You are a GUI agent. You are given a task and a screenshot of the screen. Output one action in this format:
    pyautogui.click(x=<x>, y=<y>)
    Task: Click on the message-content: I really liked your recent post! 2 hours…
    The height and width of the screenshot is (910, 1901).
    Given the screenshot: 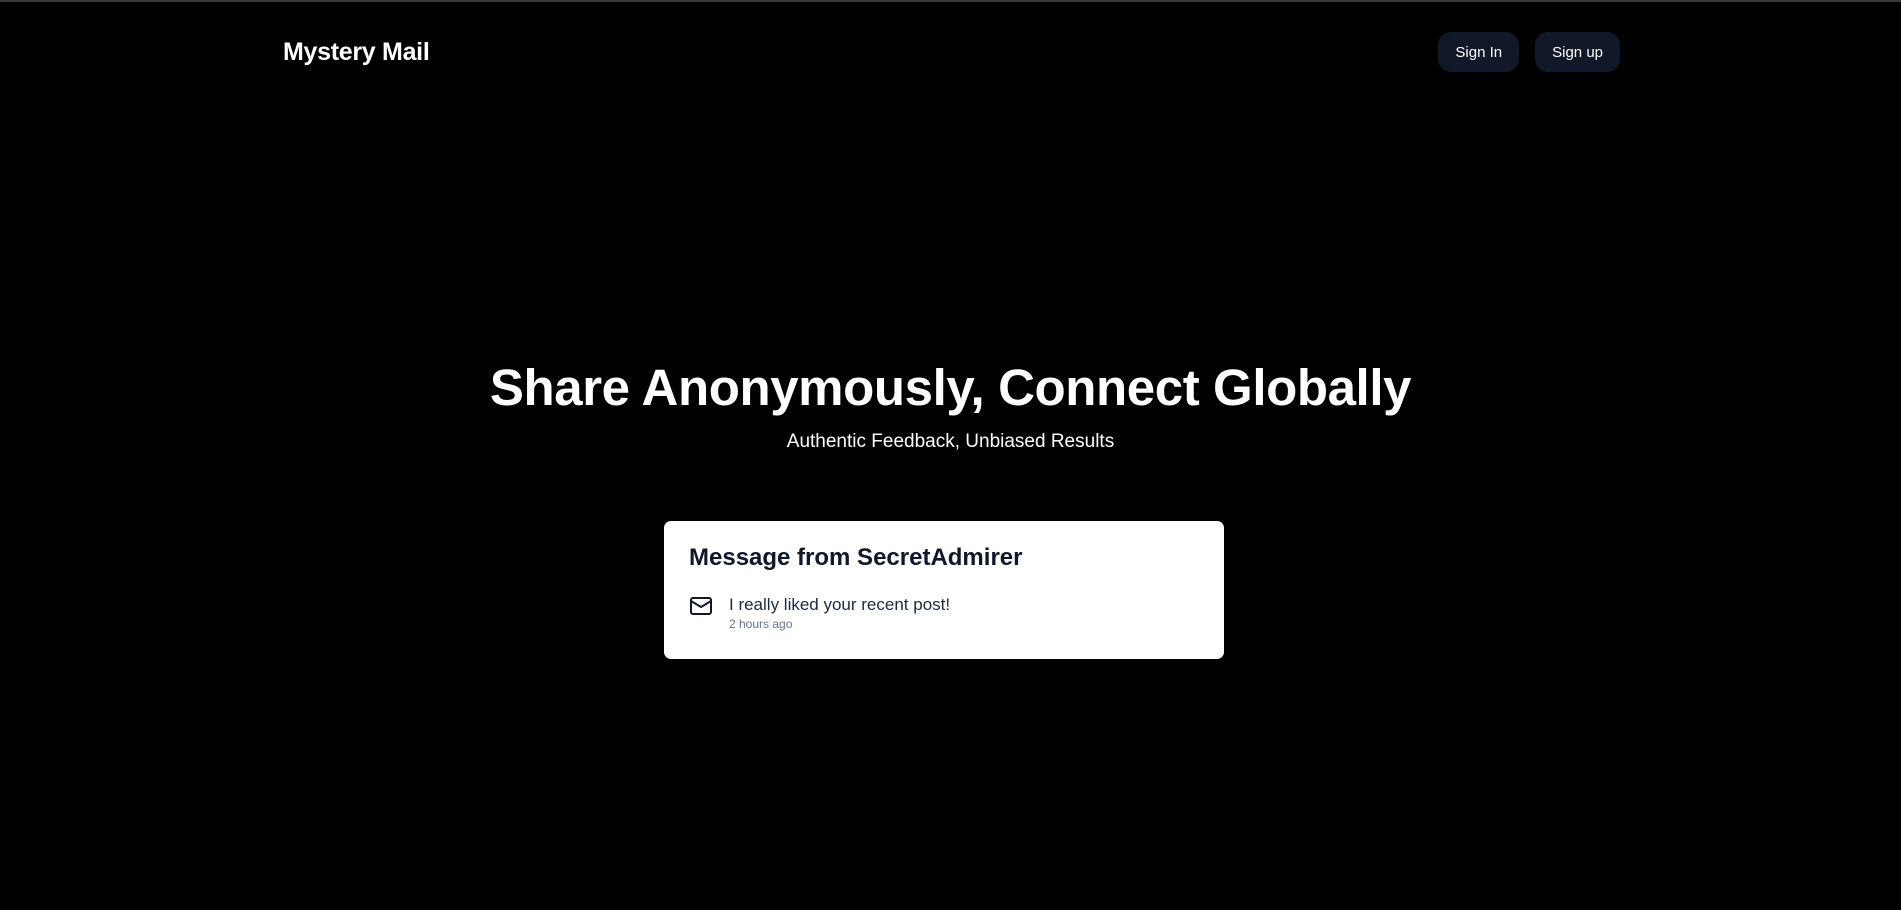 What is the action you would take?
    pyautogui.click(x=839, y=613)
    